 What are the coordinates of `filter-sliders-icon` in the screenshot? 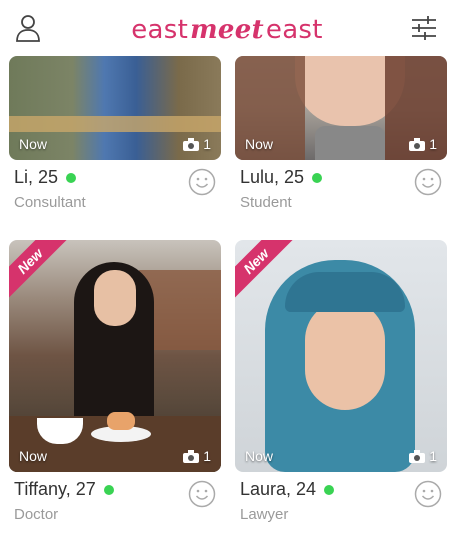 It's located at (424, 28).